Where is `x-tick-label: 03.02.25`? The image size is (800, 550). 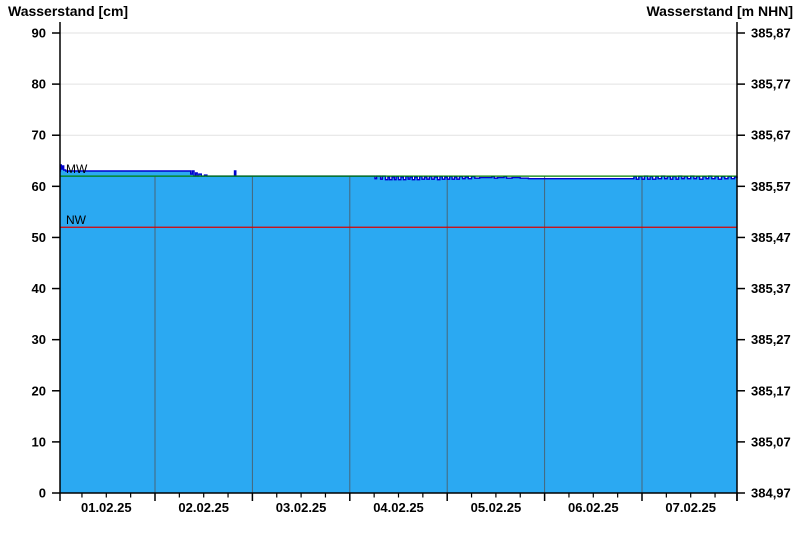
x-tick-label: 03.02.25 is located at coordinates (301, 507).